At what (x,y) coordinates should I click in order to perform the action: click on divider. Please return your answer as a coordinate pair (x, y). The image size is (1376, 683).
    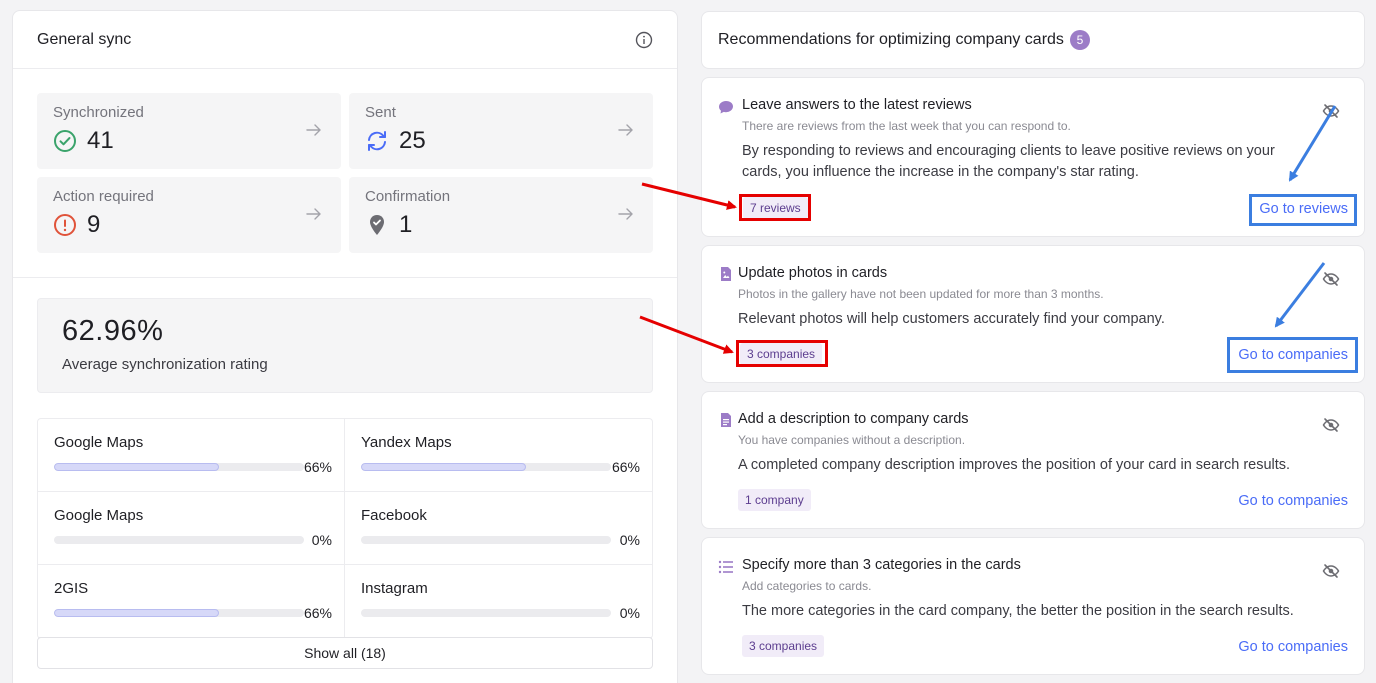
    Looking at the image, I should click on (345, 277).